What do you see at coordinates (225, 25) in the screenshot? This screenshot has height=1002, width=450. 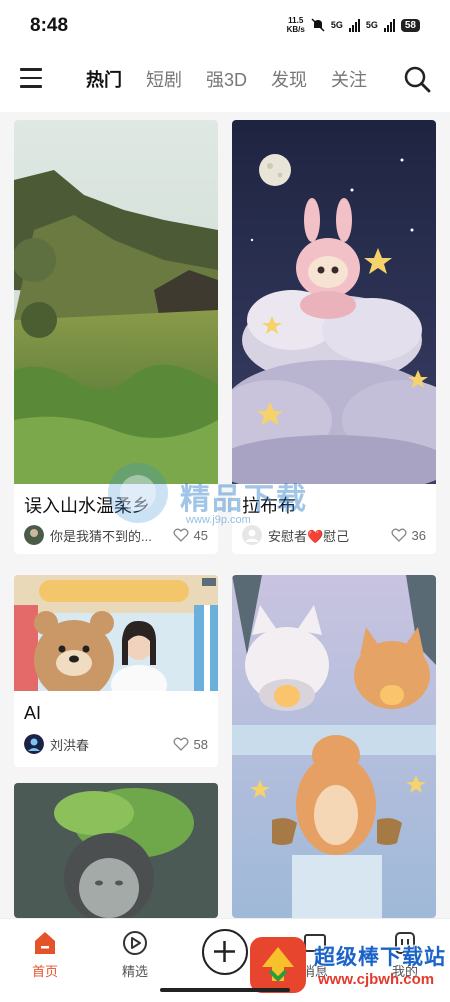 I see `status-bar: 8:48 11.5 KB/s 5G 5G 58` at bounding box center [225, 25].